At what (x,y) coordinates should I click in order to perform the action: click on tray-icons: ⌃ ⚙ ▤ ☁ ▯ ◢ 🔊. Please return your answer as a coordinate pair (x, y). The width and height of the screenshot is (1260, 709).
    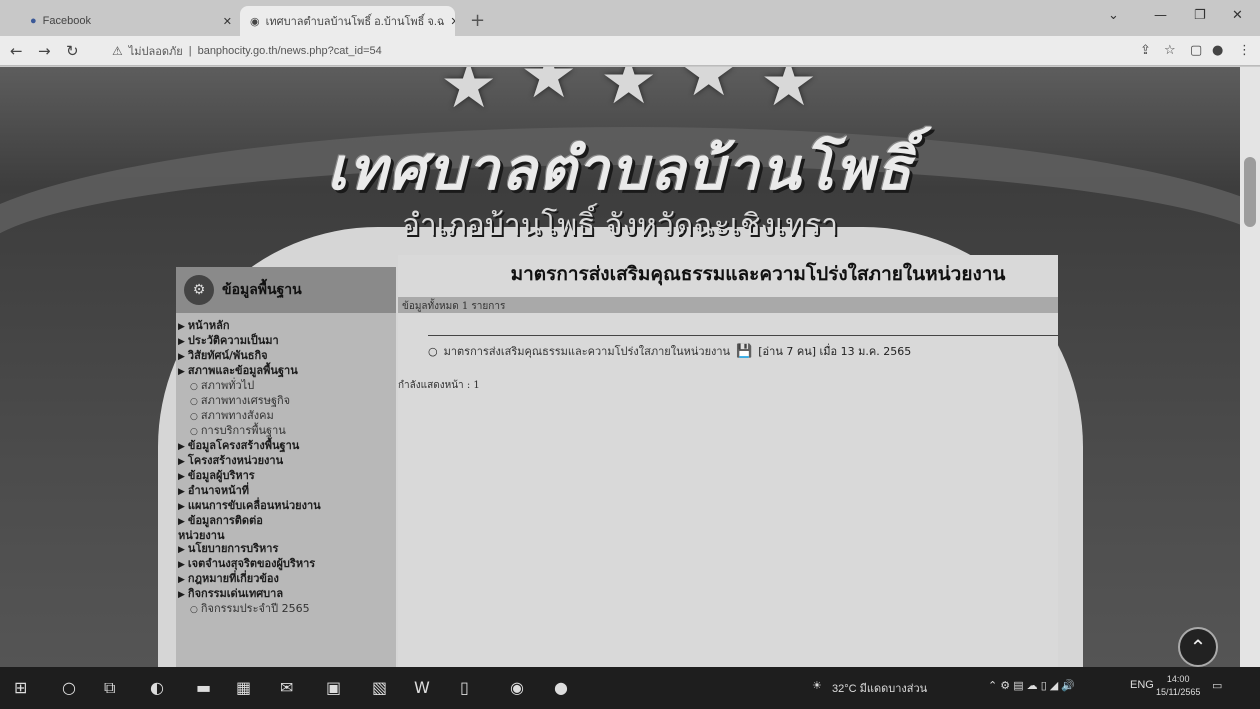
    Looking at the image, I should click on (1031, 685).